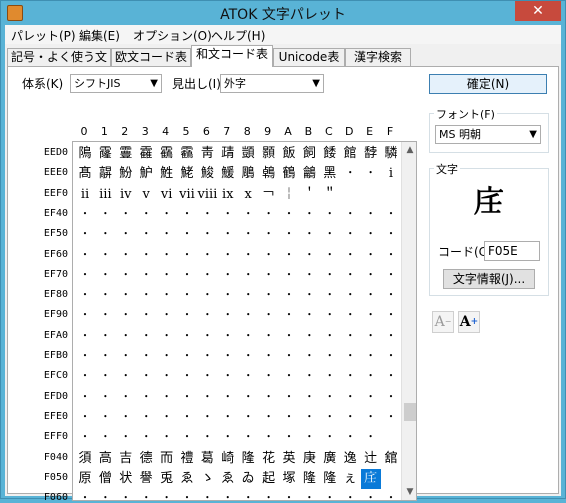  Describe the element at coordinates (187, 174) in the screenshot. I see `char-cell: 鮱` at that location.